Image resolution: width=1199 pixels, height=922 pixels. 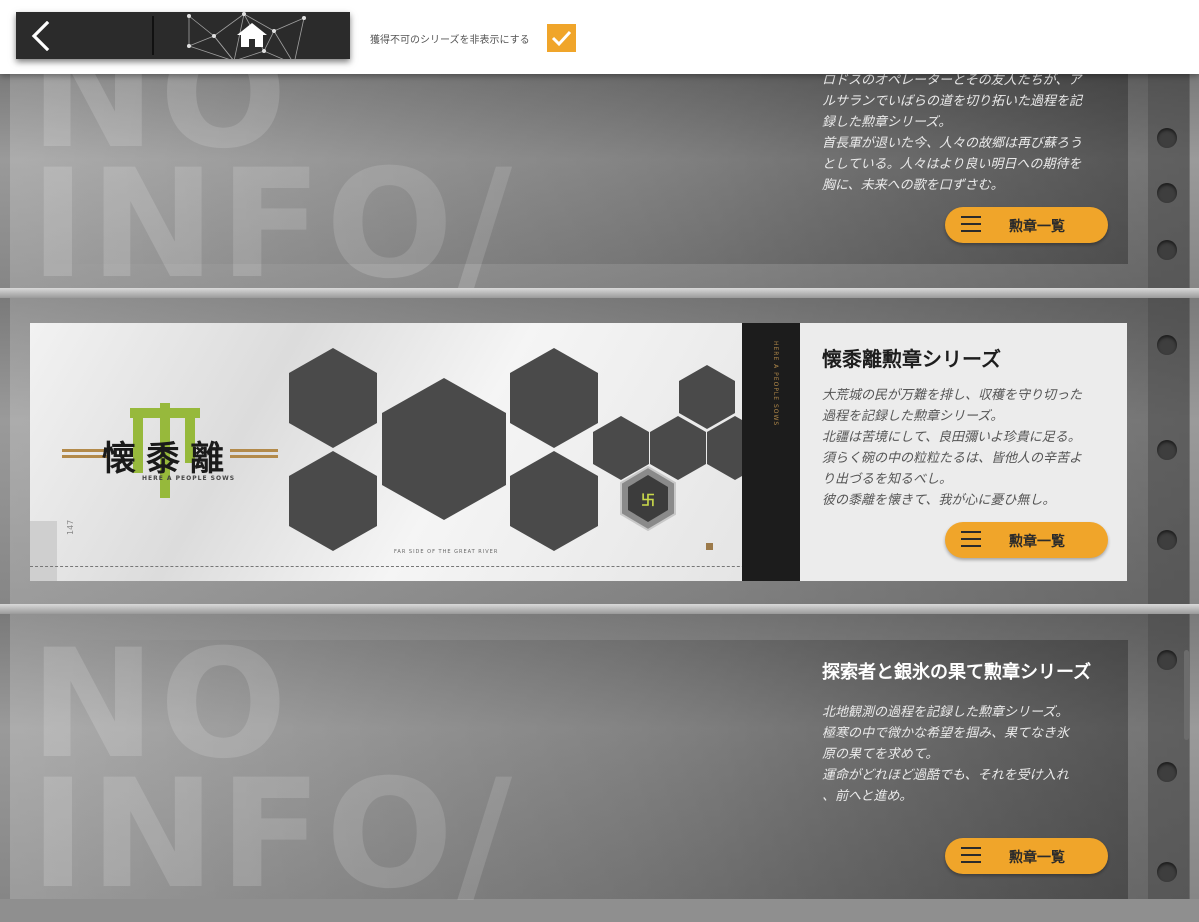 What do you see at coordinates (880, 754) in the screenshot?
I see `description-line: 原の果てを求めて。` at bounding box center [880, 754].